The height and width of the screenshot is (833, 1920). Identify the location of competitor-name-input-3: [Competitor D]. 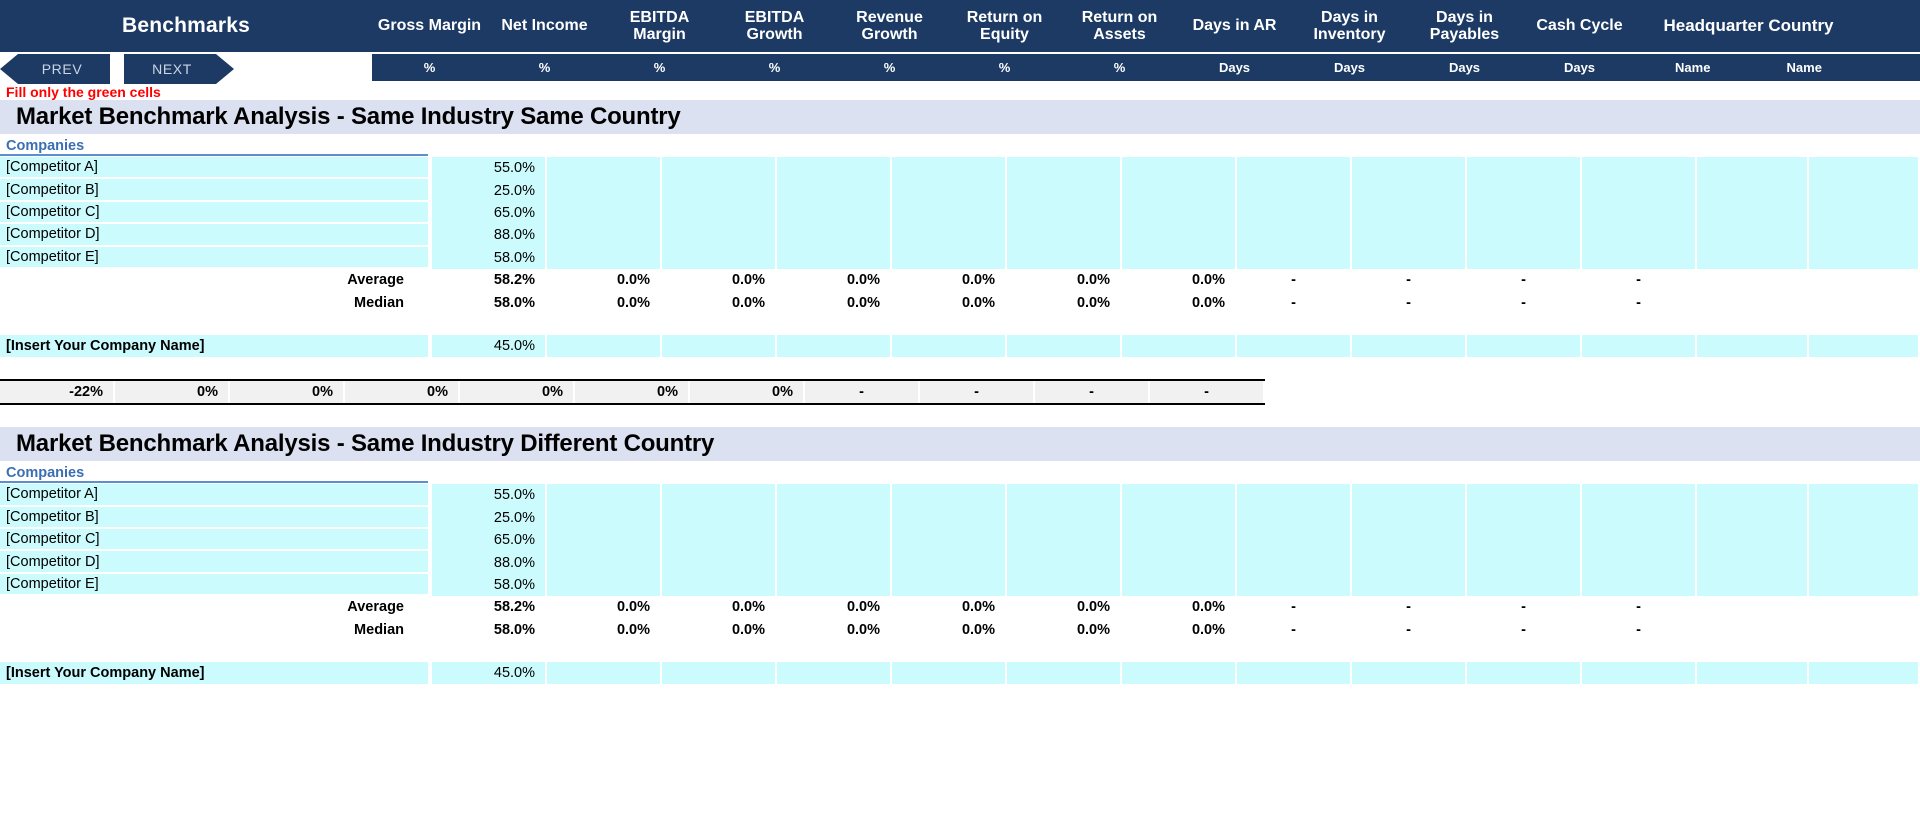
(214, 235).